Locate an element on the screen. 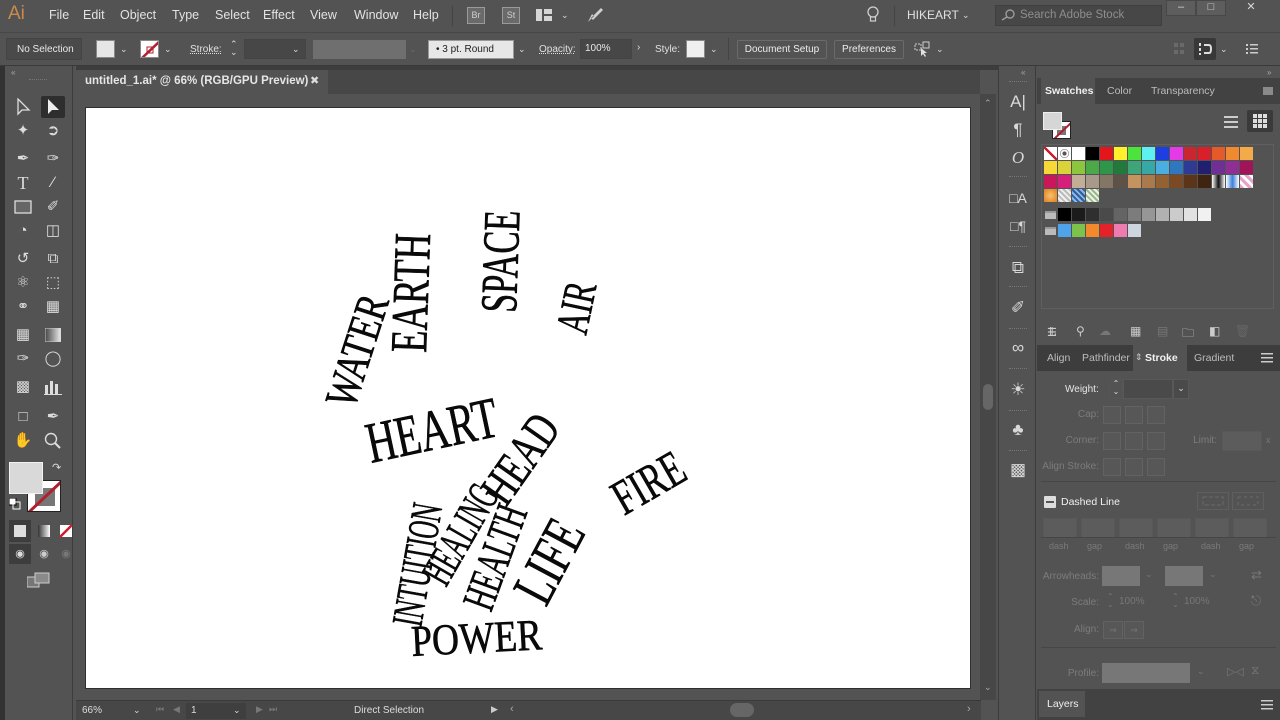 The height and width of the screenshot is (720, 1280). align-panel-toggle is located at coordinates (1205, 49).